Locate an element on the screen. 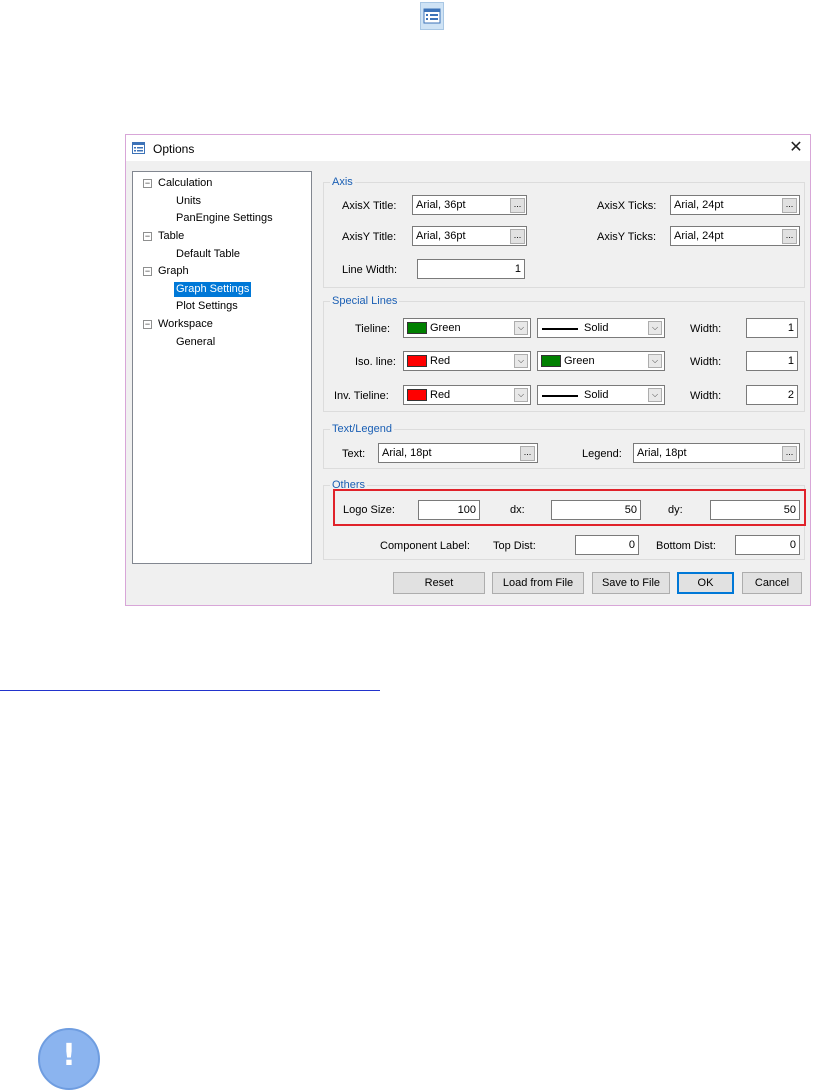 The image size is (813, 1090). special-lines-group-title: Special Lines is located at coordinates (365, 301).